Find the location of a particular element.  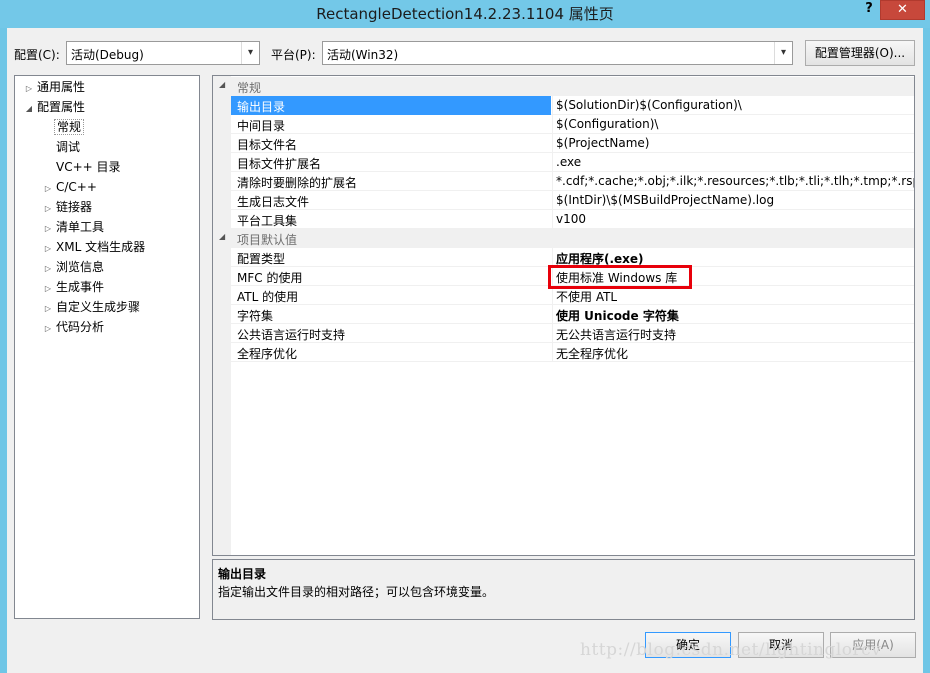

tree-item-xml-doc-generator: ▷ XML 文档生成器 is located at coordinates (94, 247).